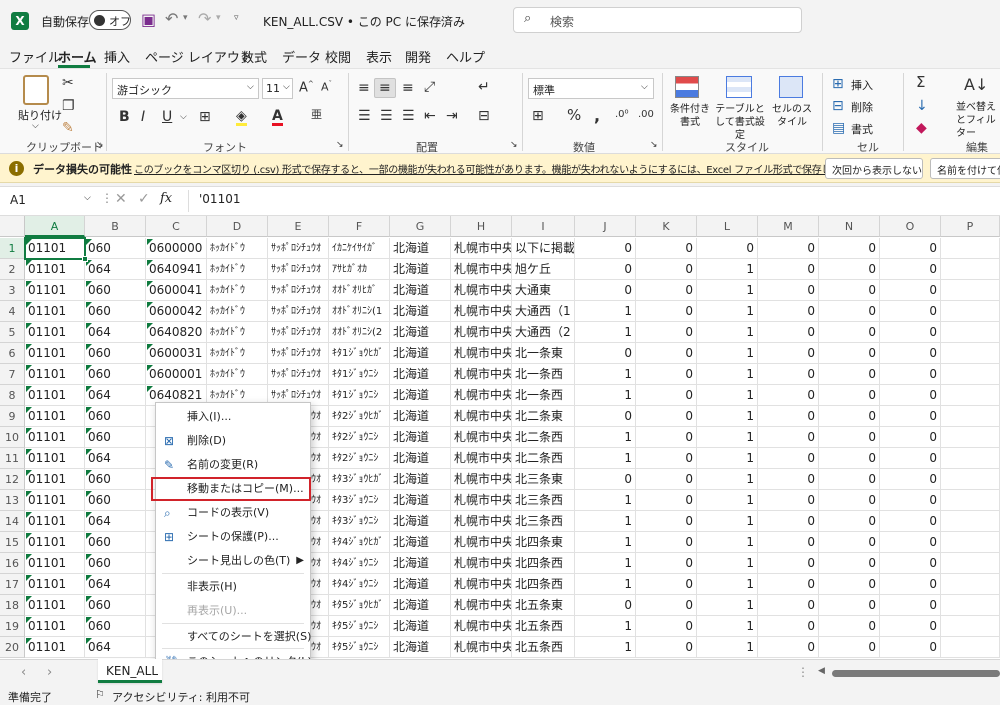 This screenshot has height=705, width=1000. I want to click on undo-icon: ↶, so click(171, 19).